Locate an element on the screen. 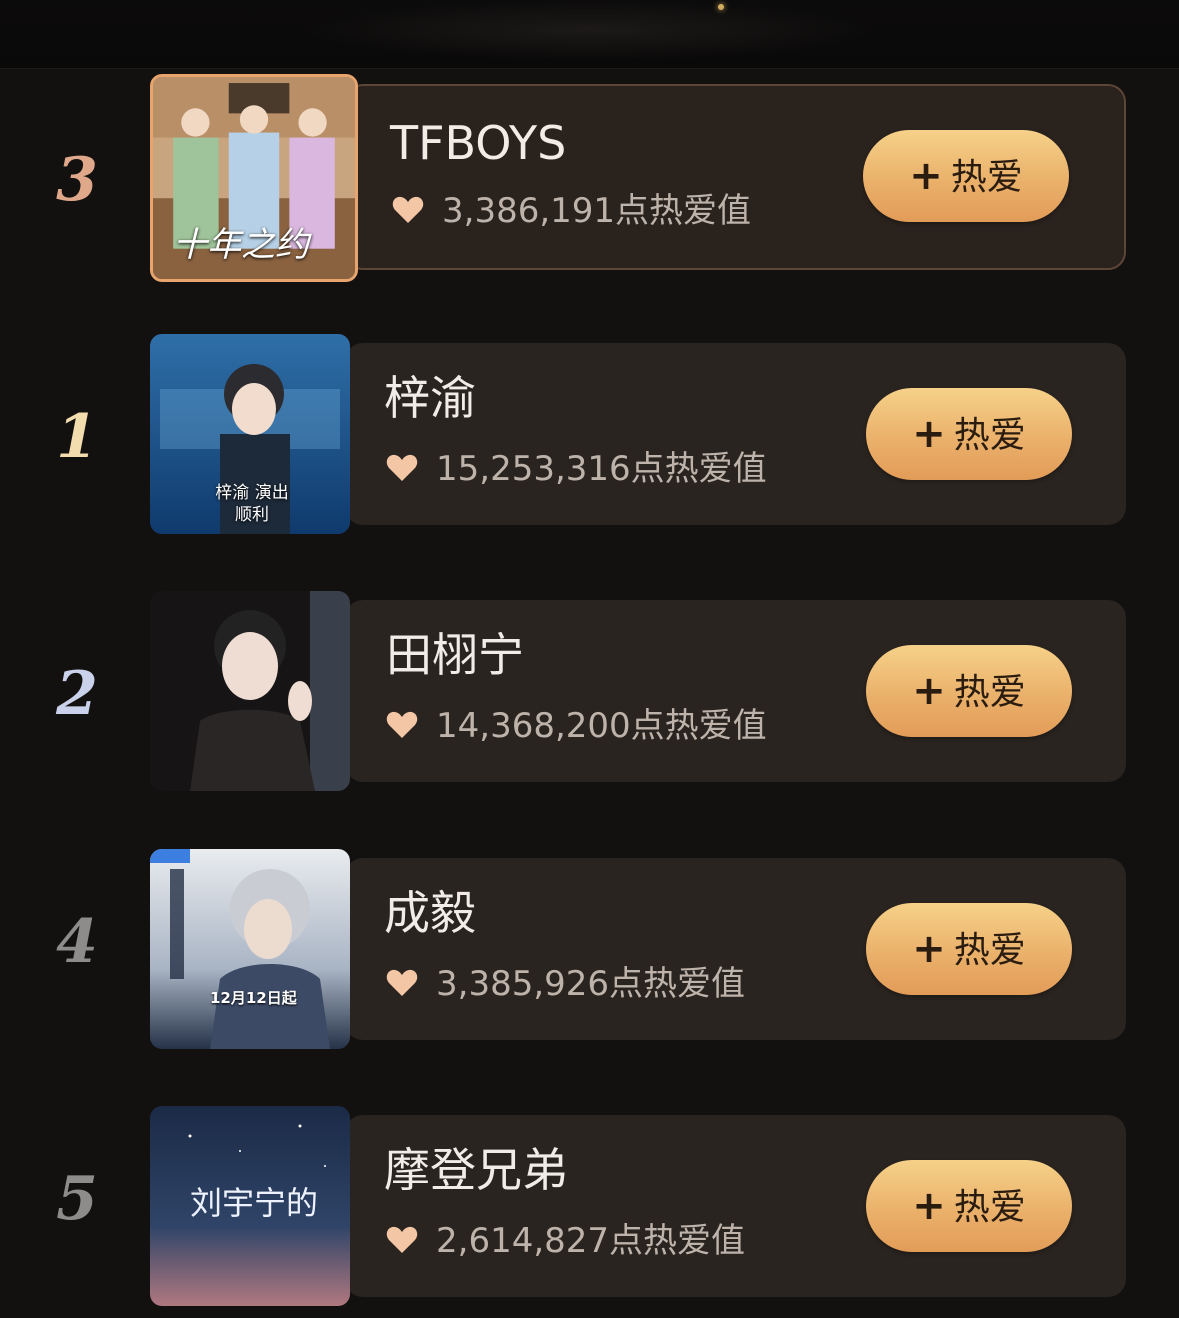  artist-name: TFBOYS is located at coordinates (478, 143).